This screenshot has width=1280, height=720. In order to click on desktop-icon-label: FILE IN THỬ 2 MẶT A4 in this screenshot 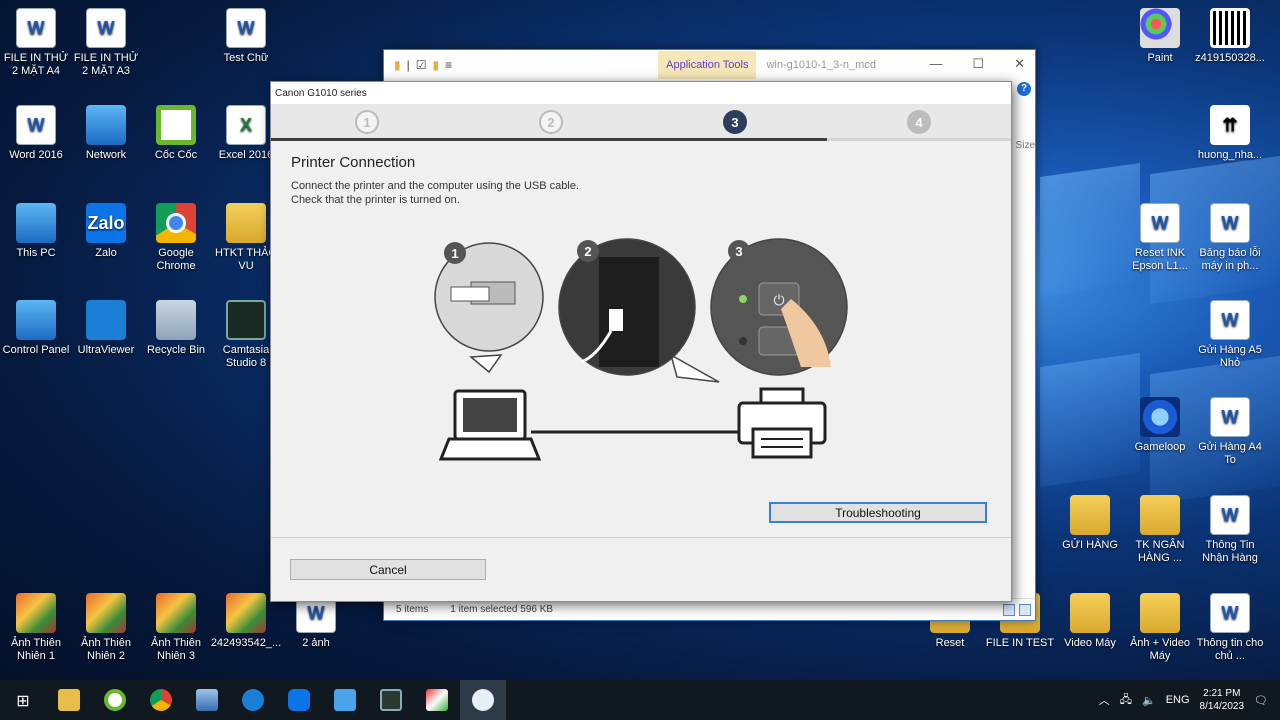, I will do `click(36, 64)`.